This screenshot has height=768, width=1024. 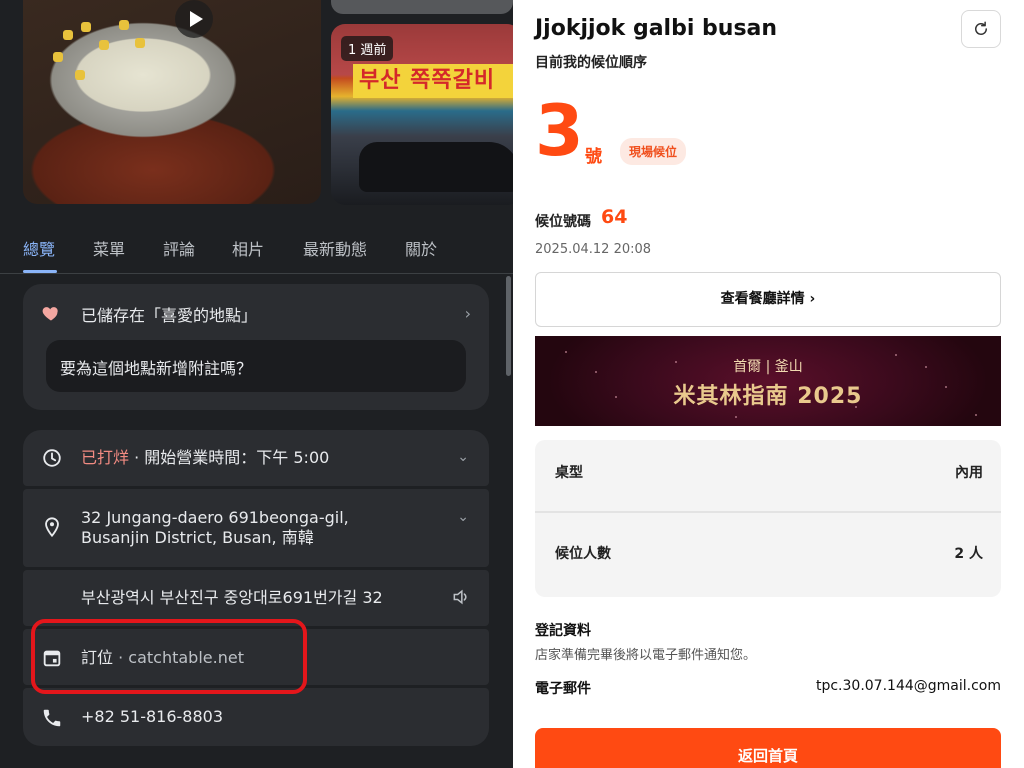 What do you see at coordinates (169, 656) in the screenshot?
I see `highlight-annotation` at bounding box center [169, 656].